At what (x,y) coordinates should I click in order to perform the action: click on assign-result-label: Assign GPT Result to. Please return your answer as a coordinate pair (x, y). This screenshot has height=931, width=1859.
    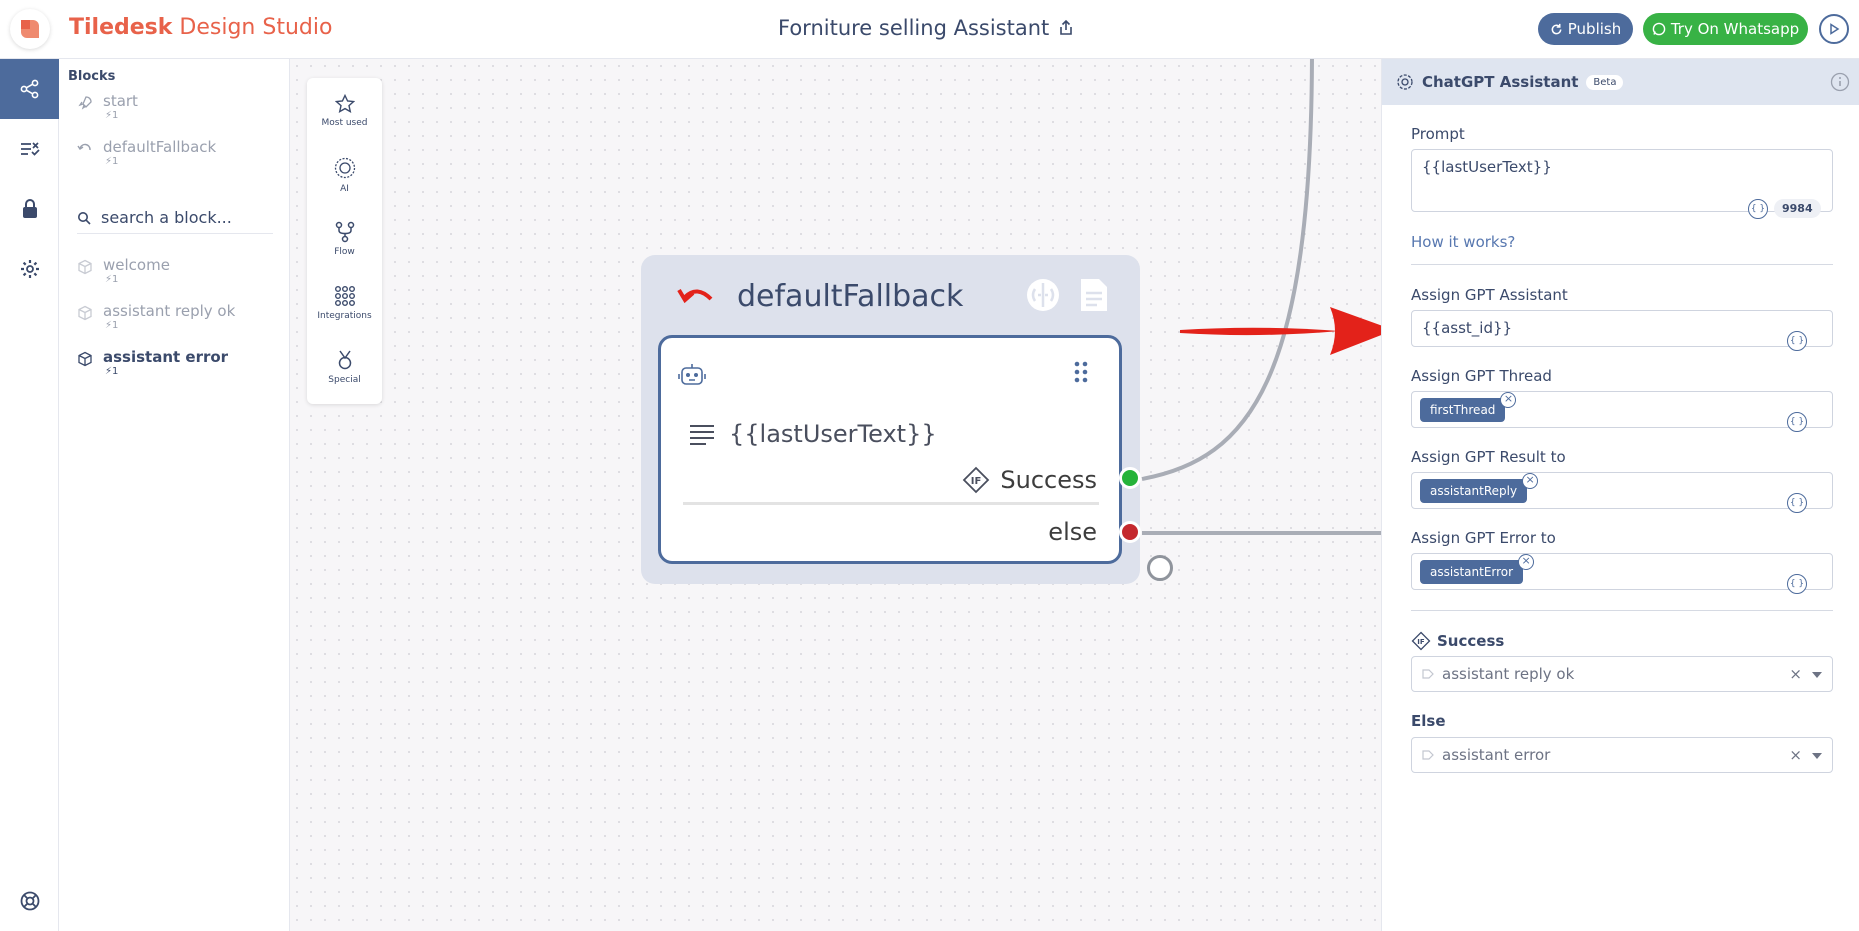
    Looking at the image, I should click on (1488, 457).